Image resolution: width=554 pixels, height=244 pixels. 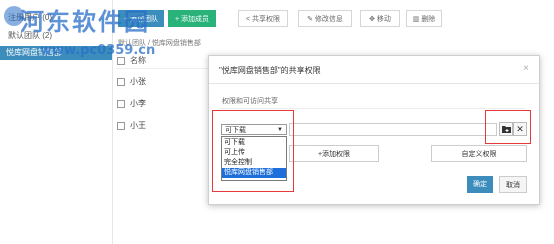 I want to click on edit-info-button: ✎ 修改信息, so click(x=325, y=18).